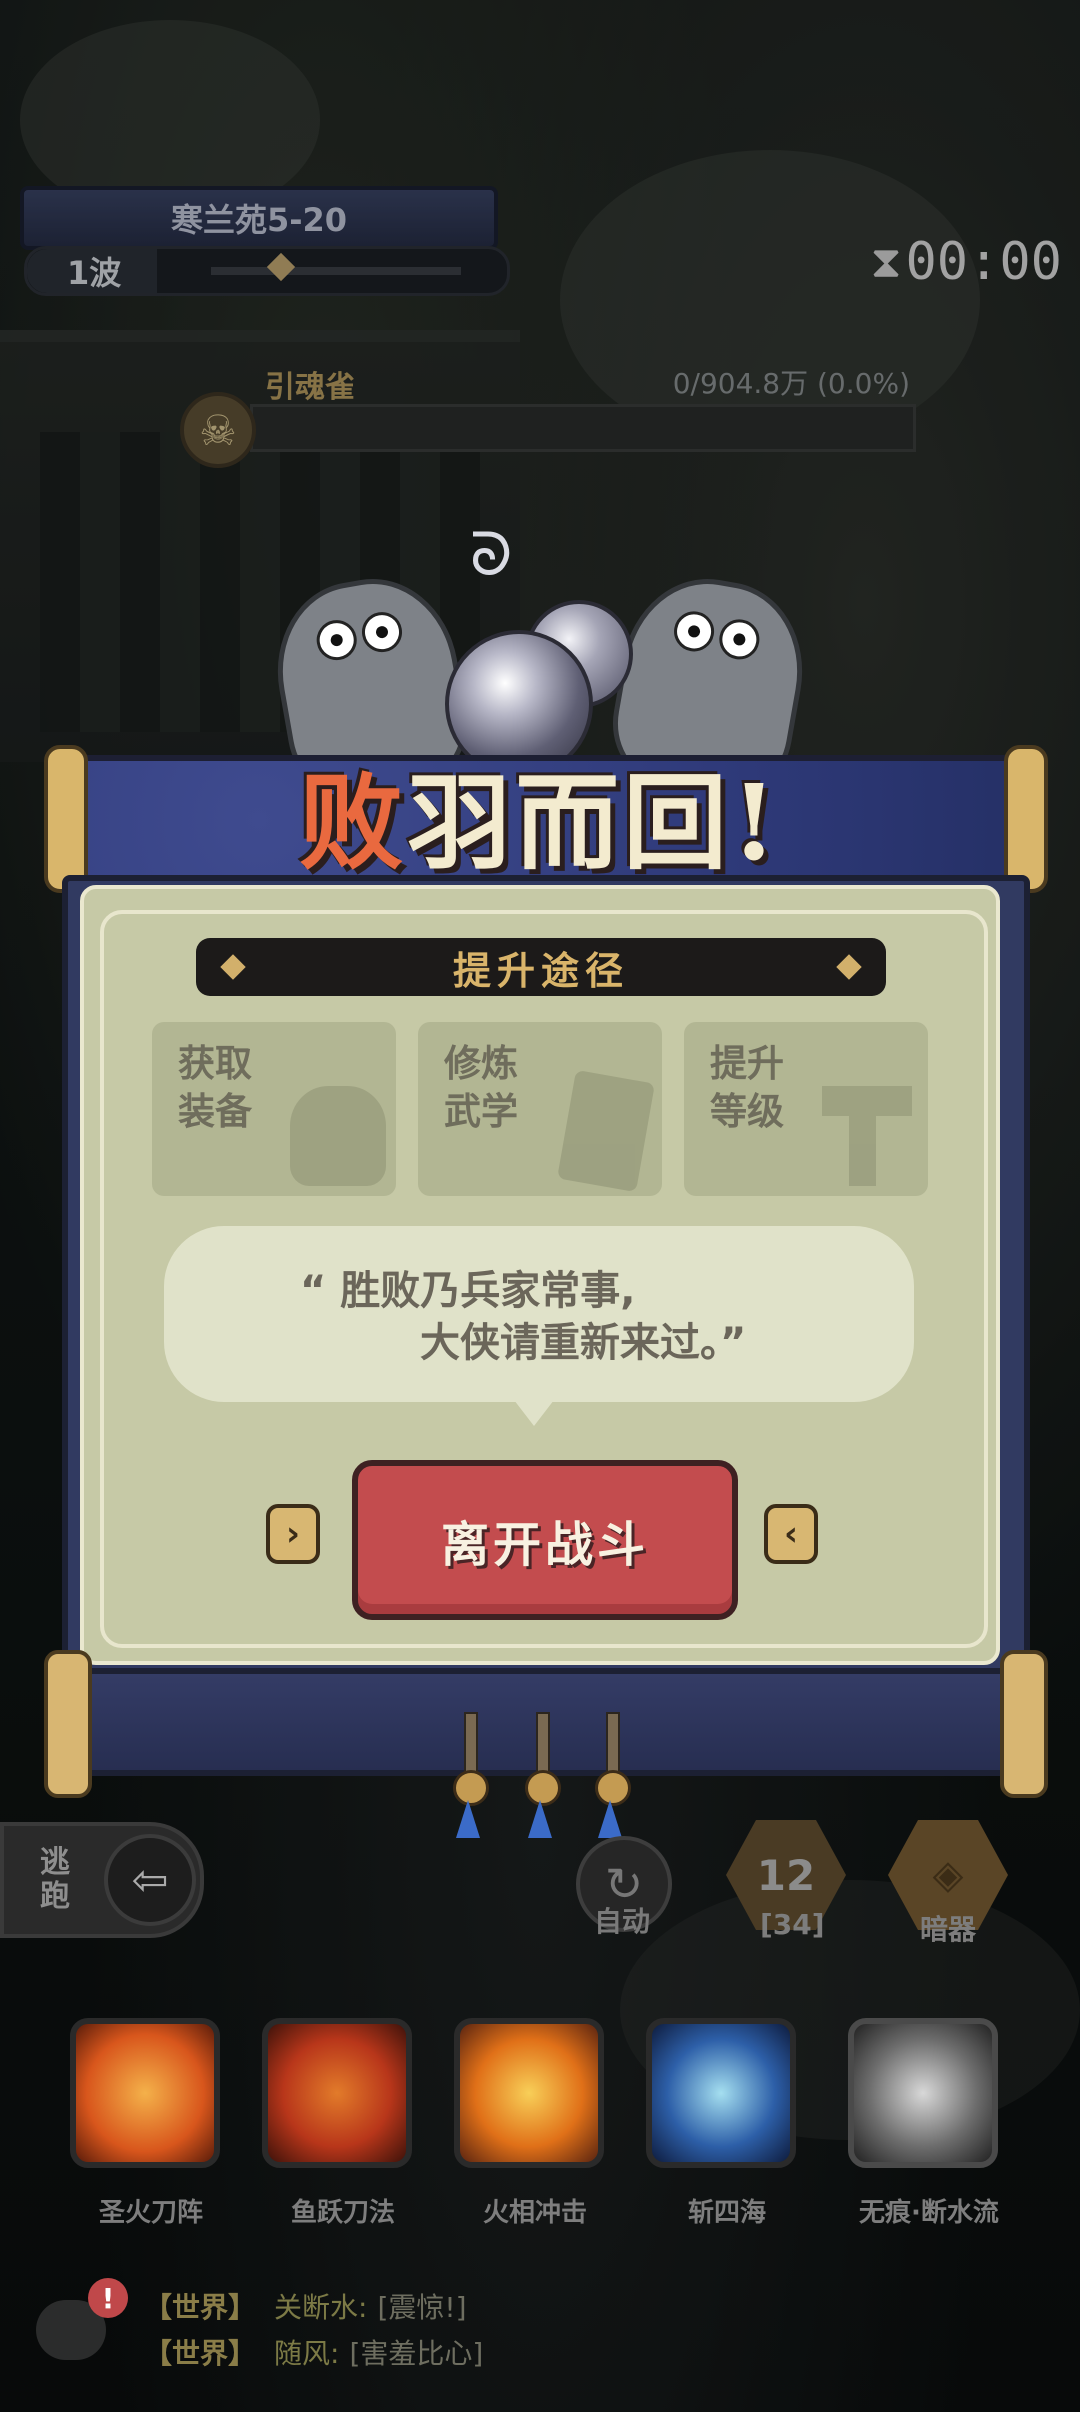 Image resolution: width=1080 pixels, height=2412 pixels. What do you see at coordinates (491, 555) in the screenshot?
I see `spirit-flame-icon: ᘐ` at bounding box center [491, 555].